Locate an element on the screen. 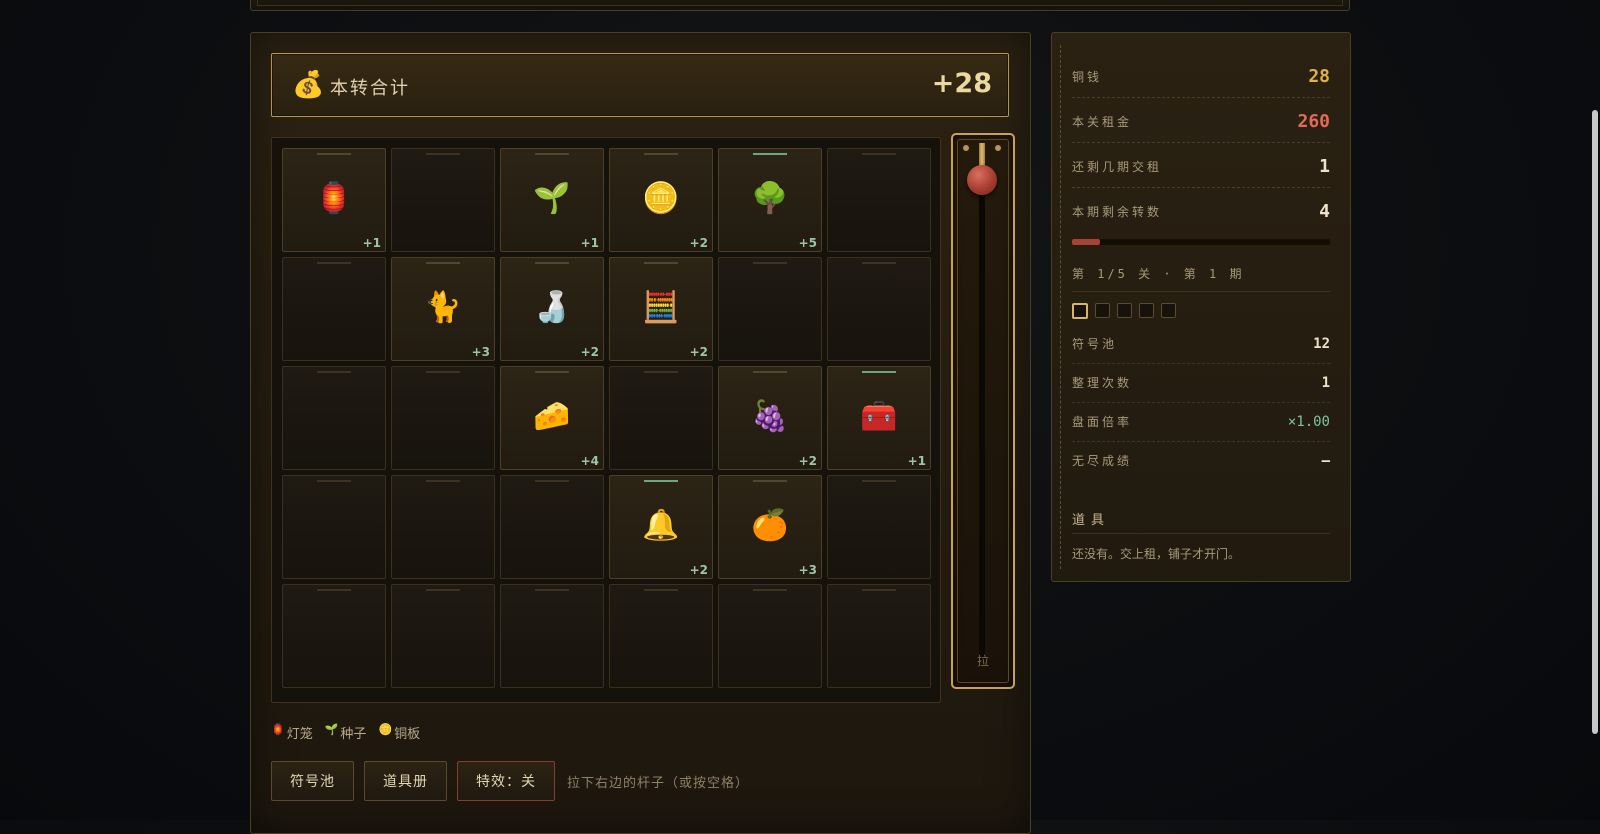  spin-total-bar: 💰 本转合计 +28 is located at coordinates (640, 85).